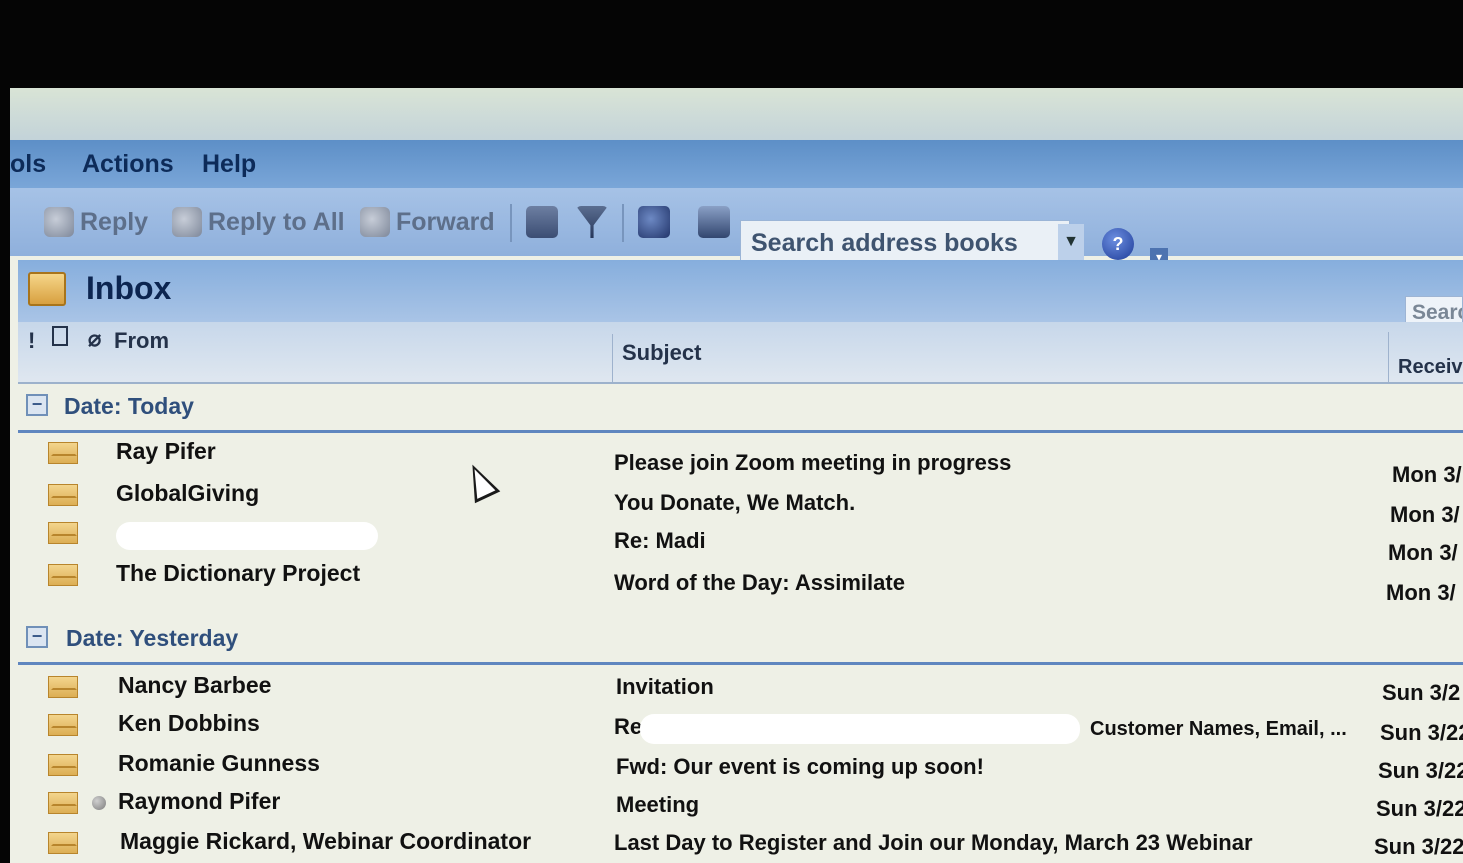 The width and height of the screenshot is (1463, 863). Describe the element at coordinates (1421, 592) in the screenshot. I see `message-received: Mon 3/` at that location.